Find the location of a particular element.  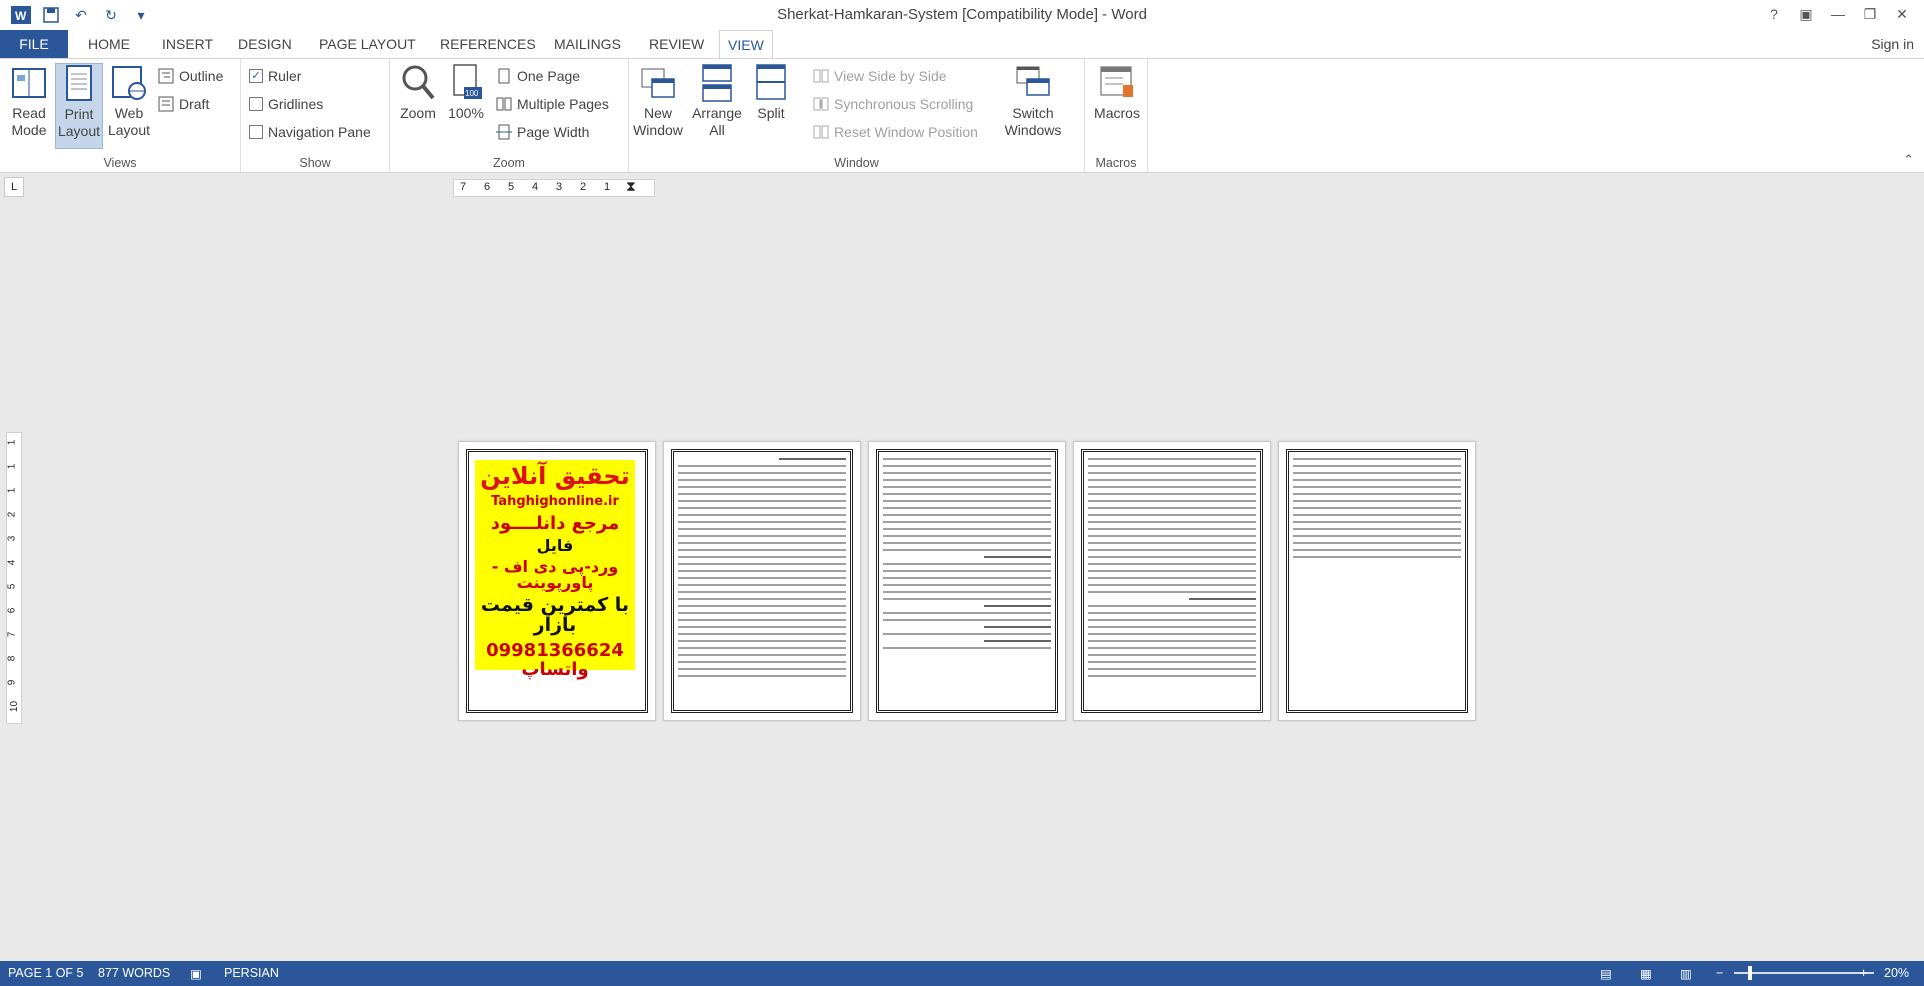

language-indicator: PERSIAN is located at coordinates (251, 973).